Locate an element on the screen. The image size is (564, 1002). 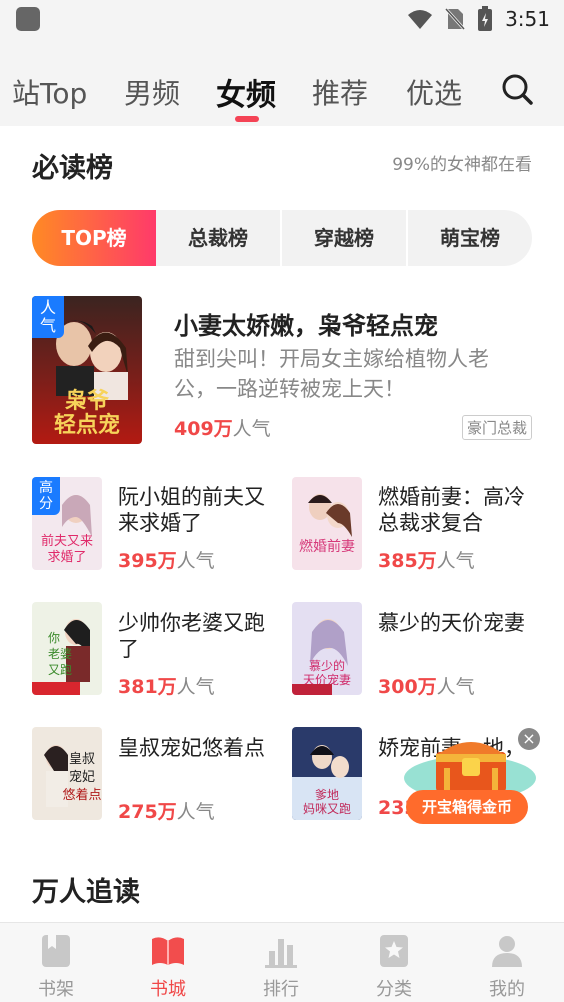
svg-text: 皇叔 is located at coordinates (82, 759).